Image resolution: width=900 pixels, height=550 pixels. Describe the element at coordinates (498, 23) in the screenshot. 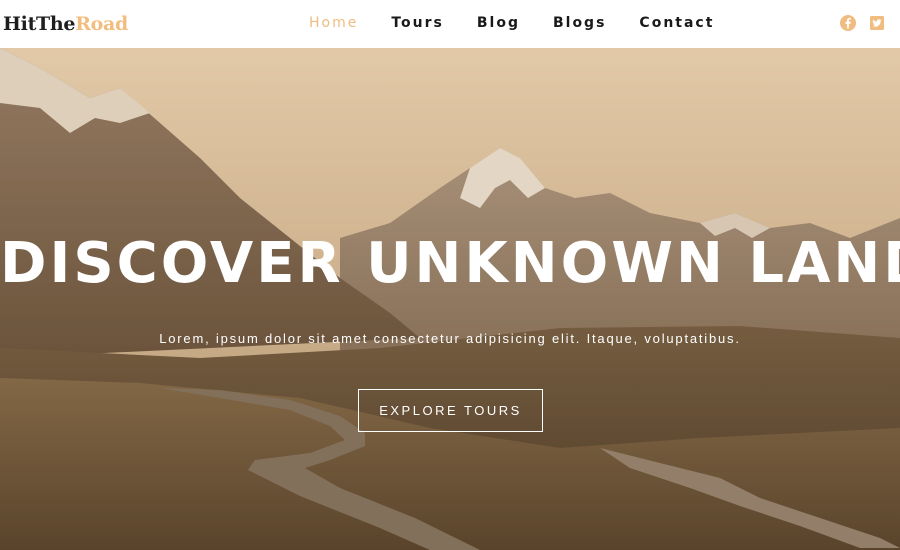

I see `nav-link-blog: Blog` at that location.